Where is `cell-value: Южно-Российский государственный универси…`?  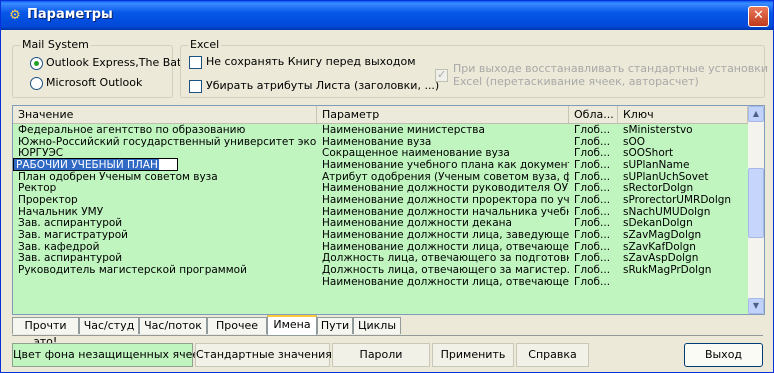 cell-value: Южно-Российский государственный универси… is located at coordinates (165, 142).